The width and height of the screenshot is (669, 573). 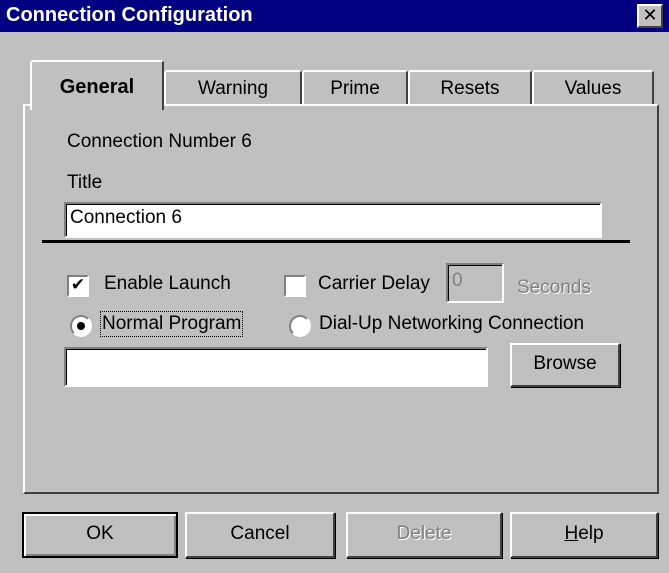 What do you see at coordinates (159, 141) in the screenshot?
I see `connection-number-label: Connection Number 6` at bounding box center [159, 141].